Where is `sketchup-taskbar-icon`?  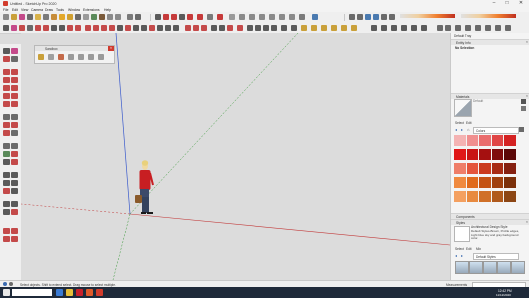
sketchup-taskbar-icon is located at coordinates (99, 292).